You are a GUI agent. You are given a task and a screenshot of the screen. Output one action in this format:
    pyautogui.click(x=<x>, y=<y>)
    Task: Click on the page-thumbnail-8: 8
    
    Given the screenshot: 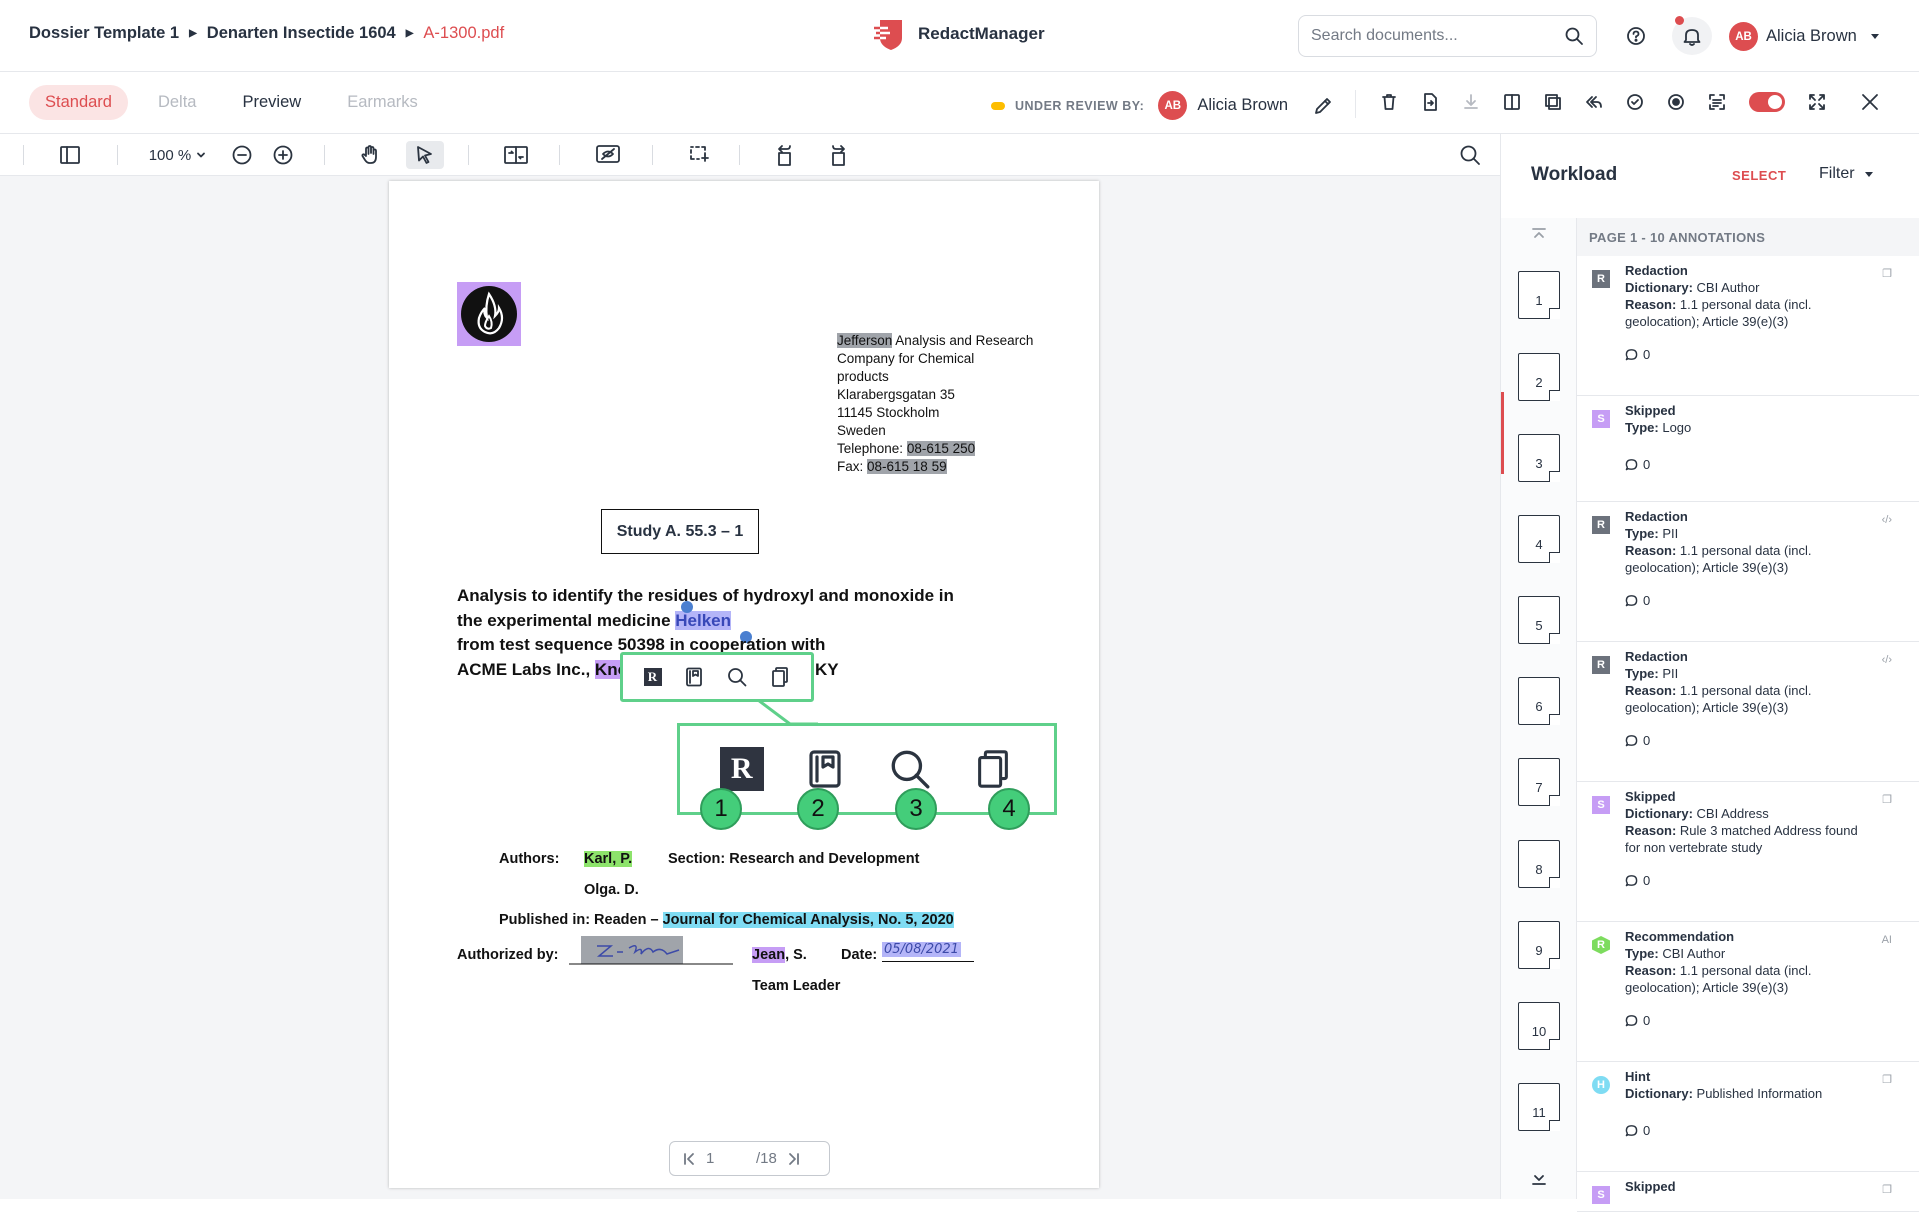 What is the action you would take?
    pyautogui.click(x=1539, y=864)
    